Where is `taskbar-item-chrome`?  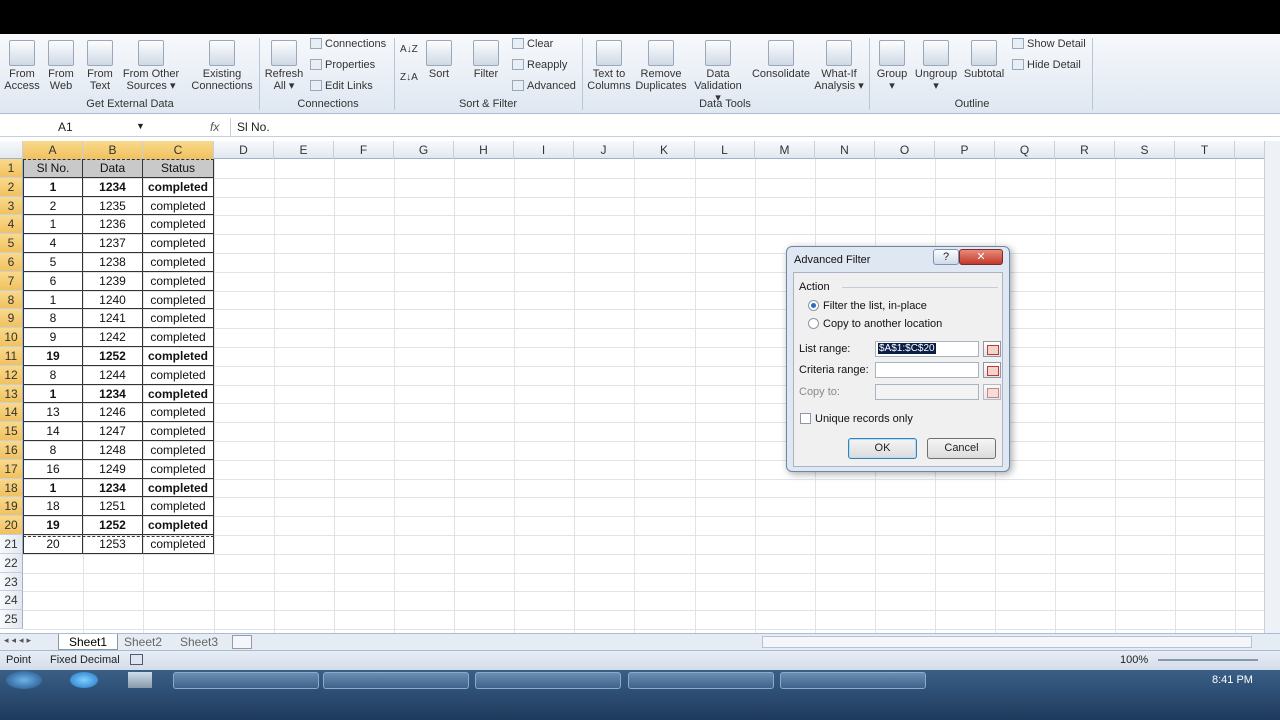 taskbar-item-chrome is located at coordinates (246, 680).